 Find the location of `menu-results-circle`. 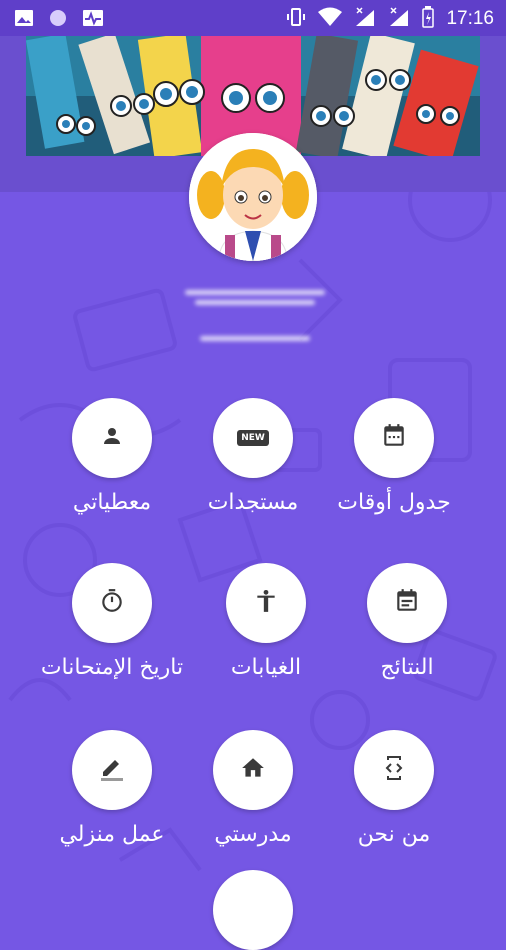

menu-results-circle is located at coordinates (407, 603).